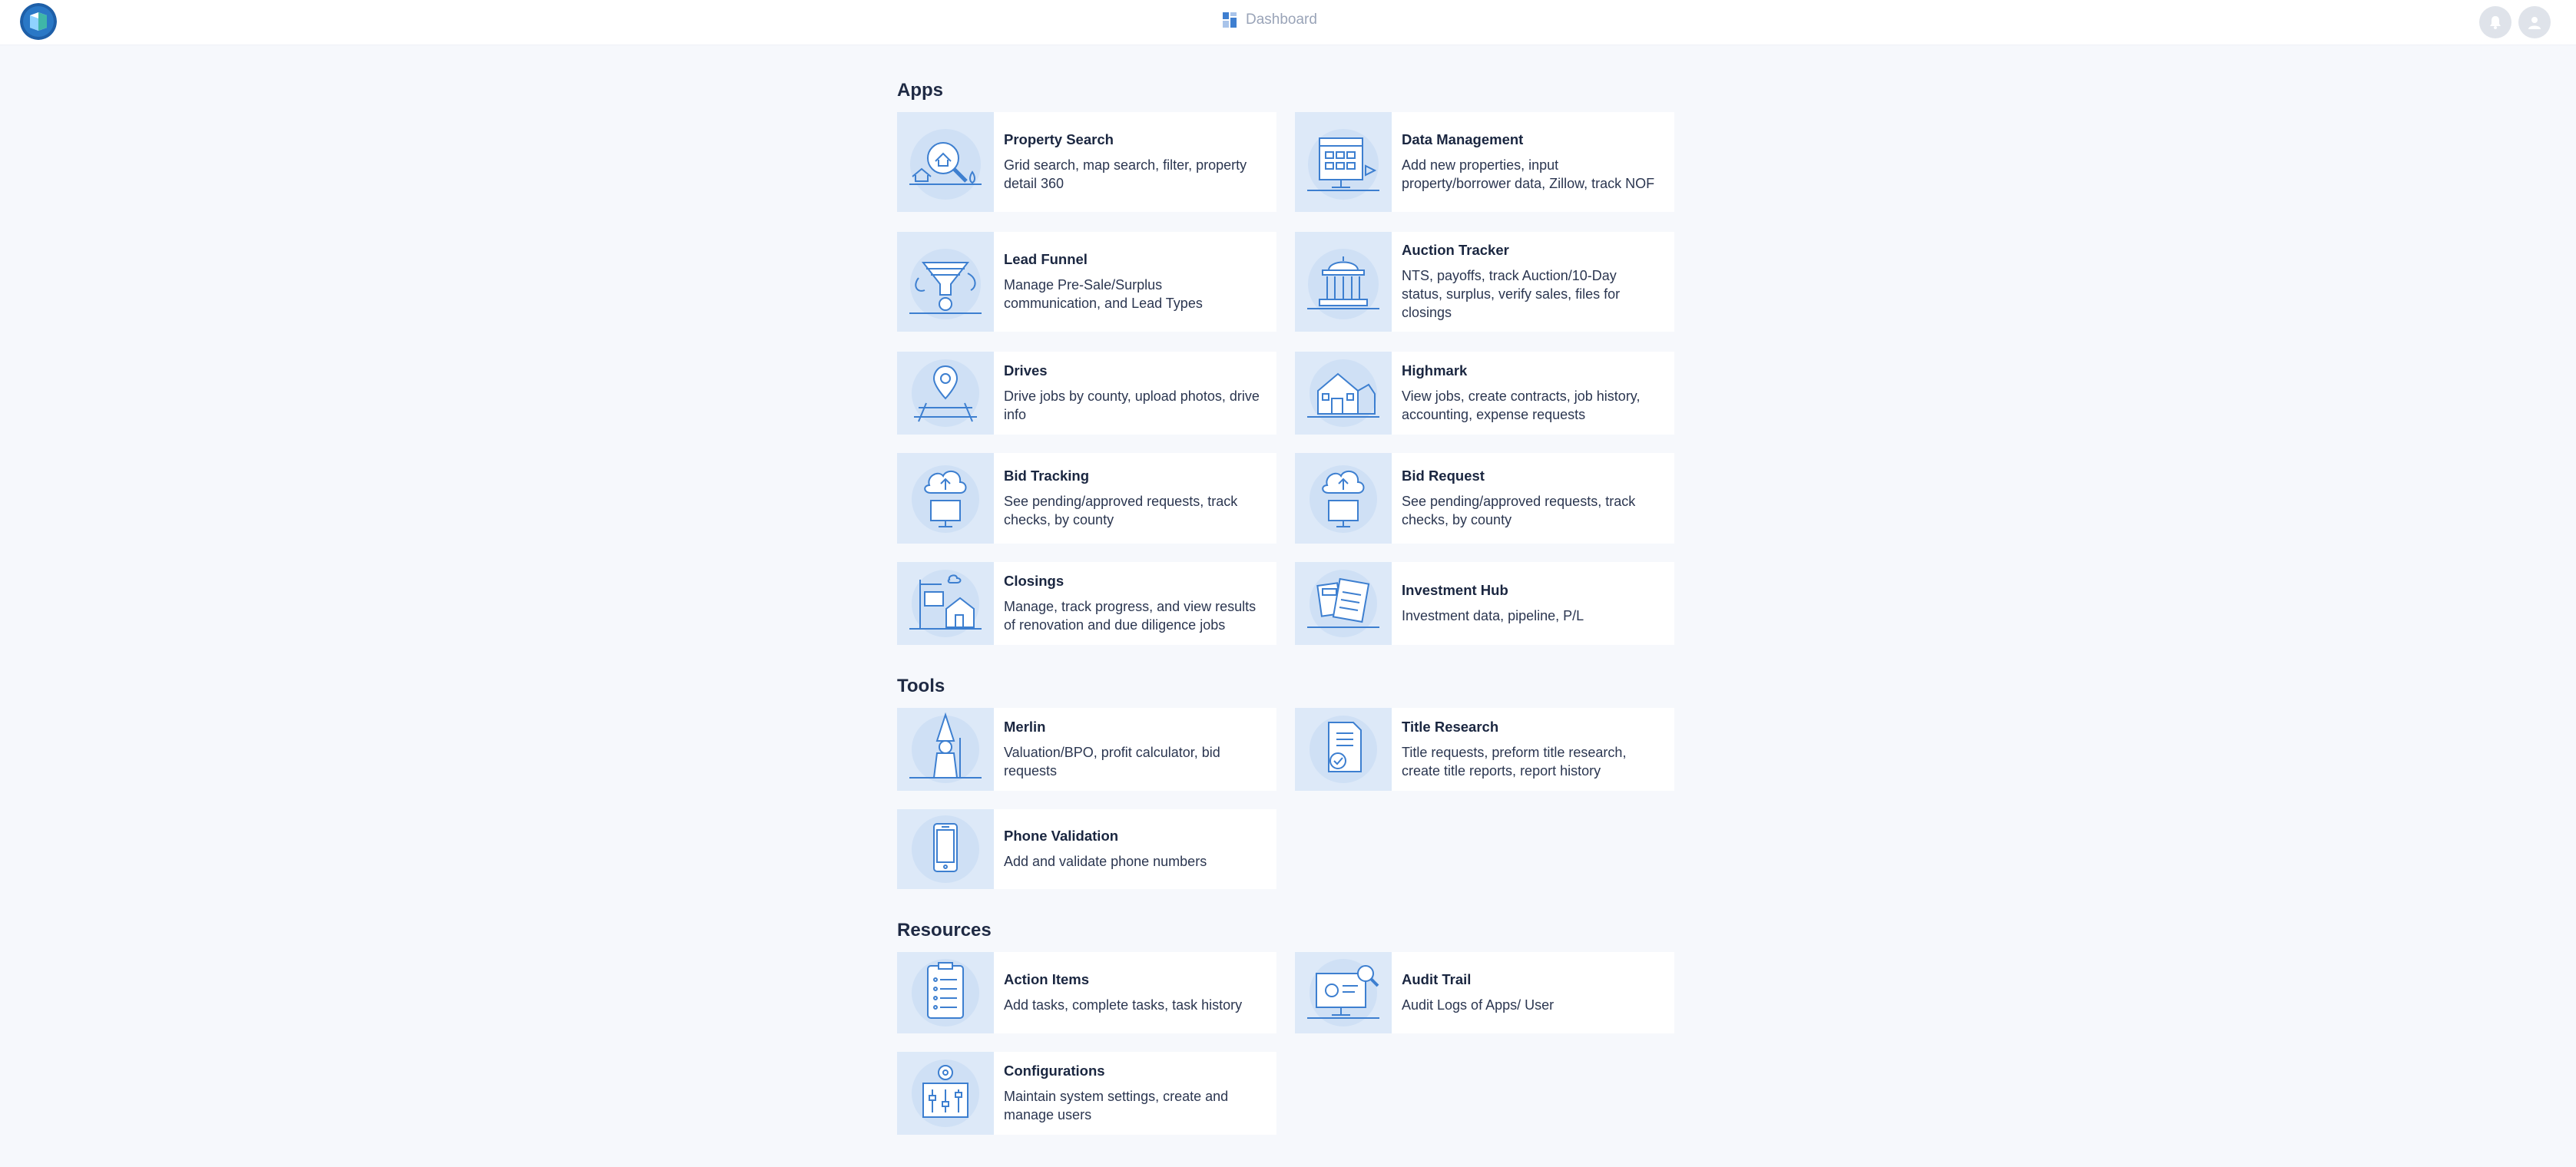 The width and height of the screenshot is (2576, 1167). Describe the element at coordinates (1230, 20) in the screenshot. I see `dashboard-icon` at that location.